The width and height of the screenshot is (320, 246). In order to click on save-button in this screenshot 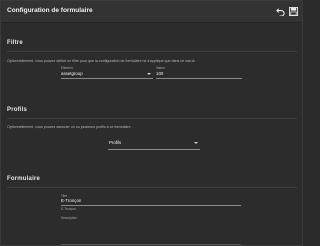, I will do `click(293, 11)`.